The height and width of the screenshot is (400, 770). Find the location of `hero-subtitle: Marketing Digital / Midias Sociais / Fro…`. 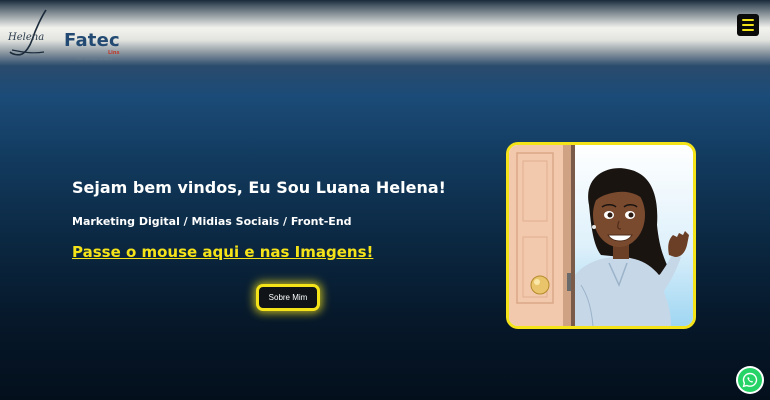

hero-subtitle: Marketing Digital / Midias Sociais / Fro… is located at coordinates (212, 221).